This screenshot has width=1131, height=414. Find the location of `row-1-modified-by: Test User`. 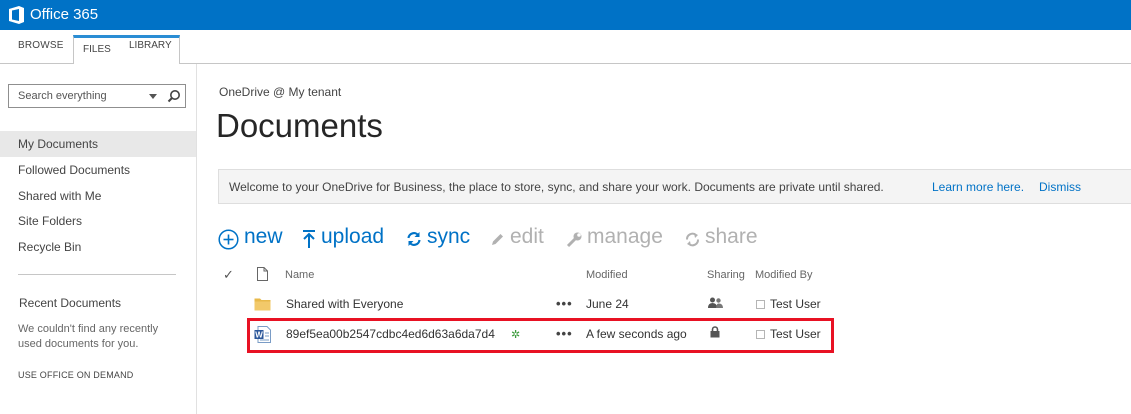

row-1-modified-by: Test User is located at coordinates (795, 304).